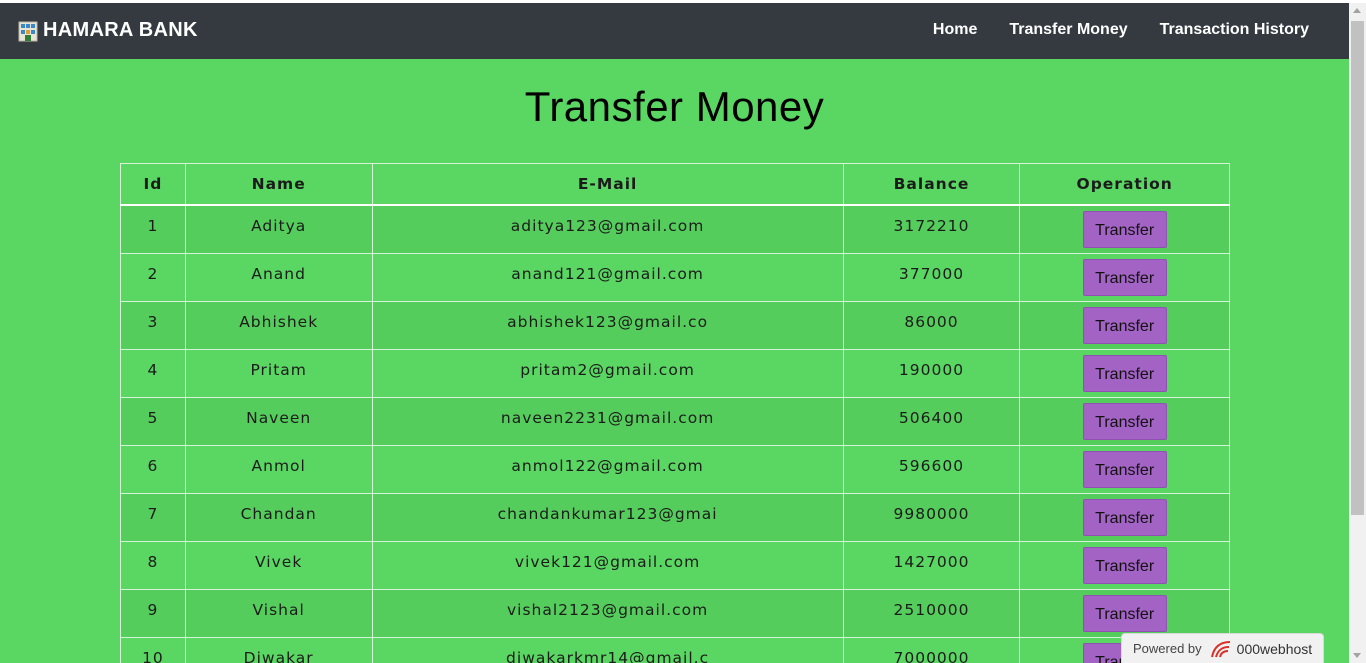  Describe the element at coordinates (153, 277) in the screenshot. I see `cell-id: 2` at that location.